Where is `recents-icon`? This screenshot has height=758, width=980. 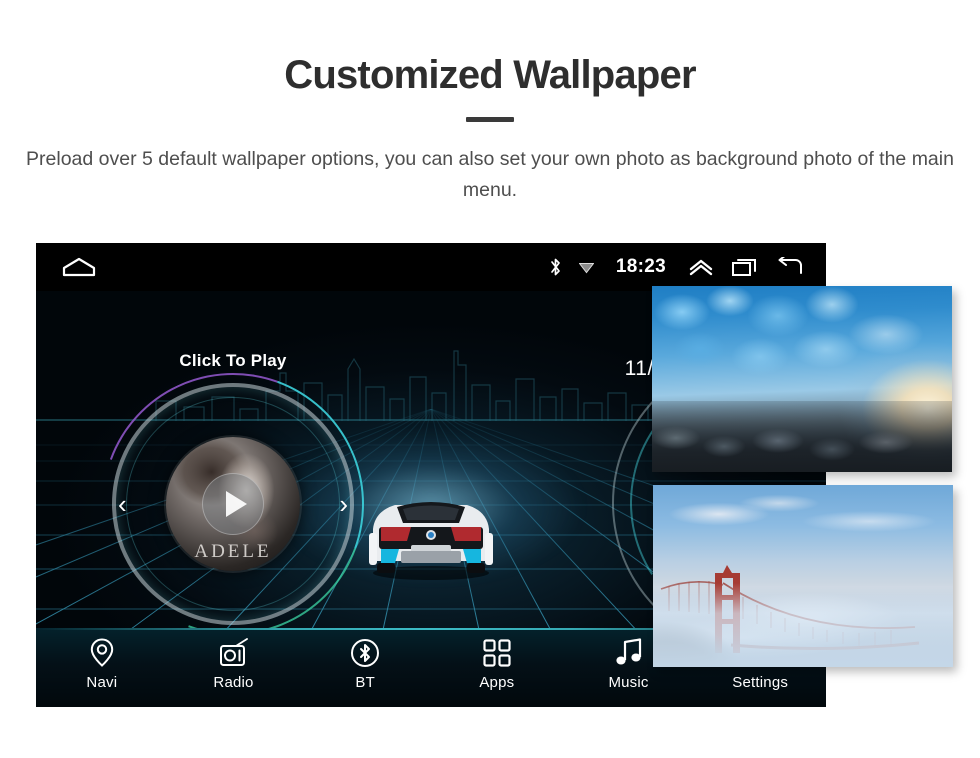 recents-icon is located at coordinates (745, 267).